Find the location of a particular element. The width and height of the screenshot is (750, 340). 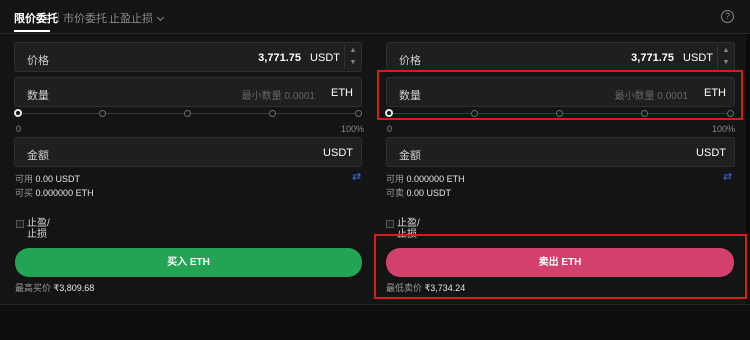

buy-can-buy: 可买 0.000000 ETH is located at coordinates (54, 192).